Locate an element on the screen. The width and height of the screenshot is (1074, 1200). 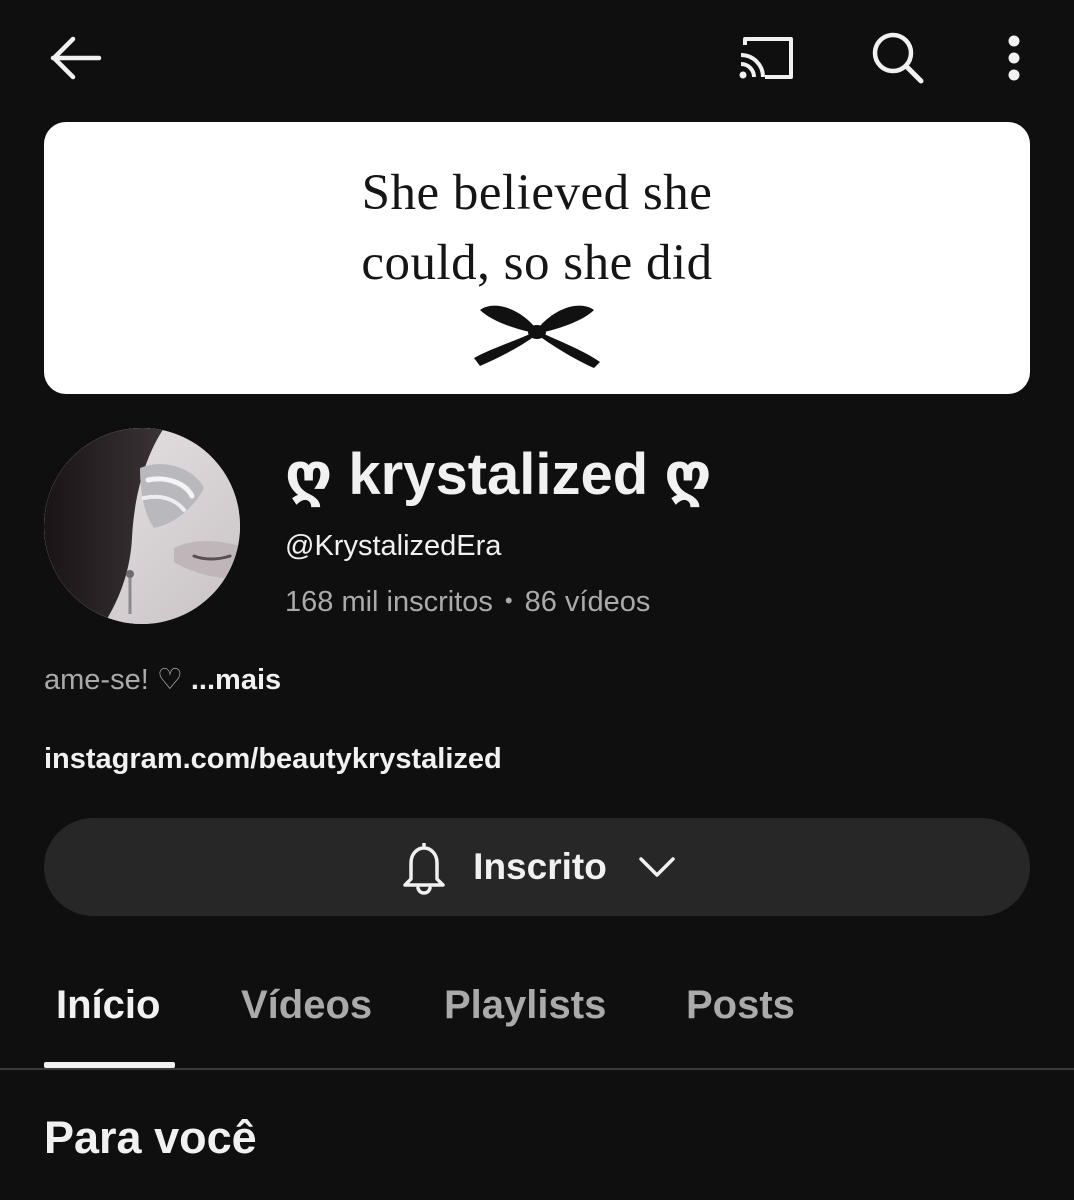
bell-icon is located at coordinates (424, 869).